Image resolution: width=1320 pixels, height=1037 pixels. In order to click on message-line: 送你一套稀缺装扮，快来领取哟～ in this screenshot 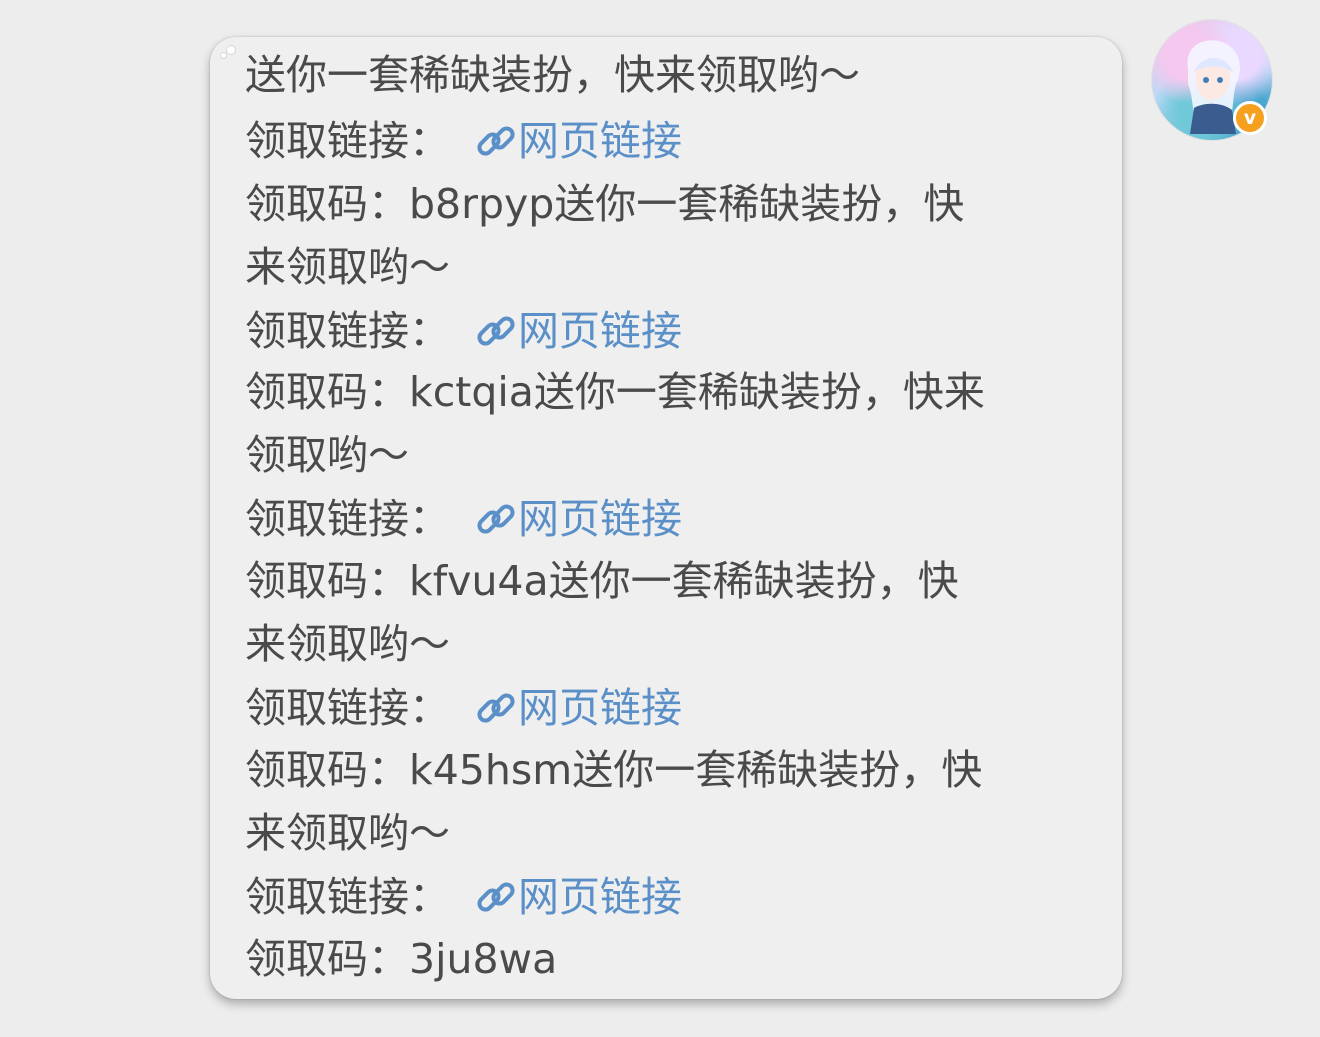, I will do `click(552, 75)`.